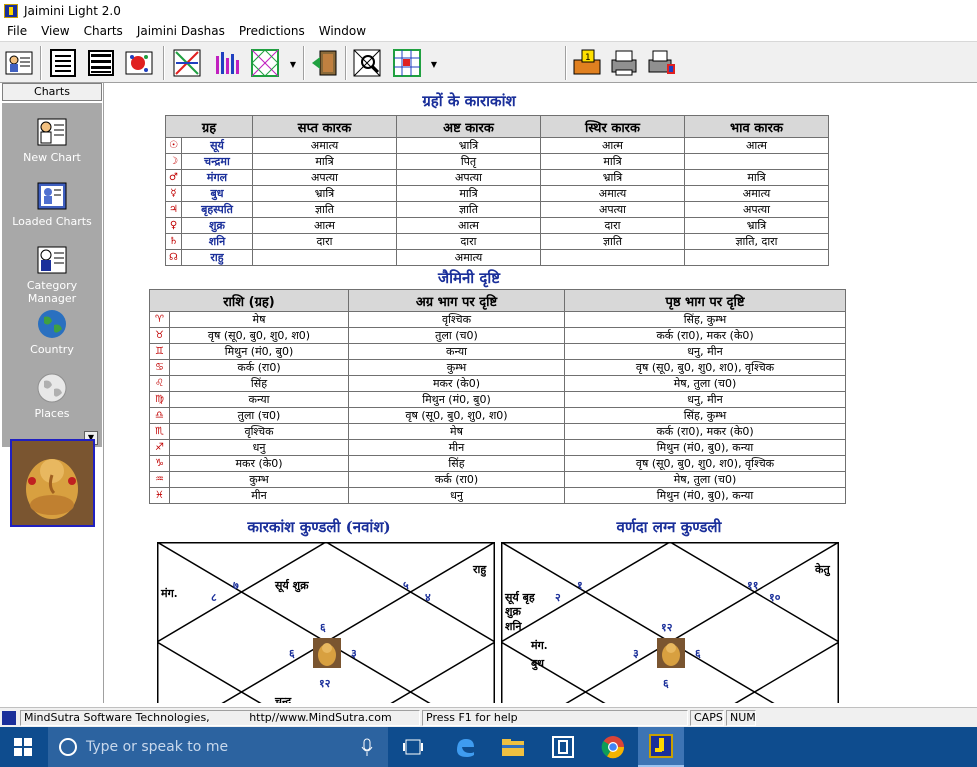 Image resolution: width=977 pixels, height=767 pixels. Describe the element at coordinates (613, 747) in the screenshot. I see `chrome-browser-icon` at that location.